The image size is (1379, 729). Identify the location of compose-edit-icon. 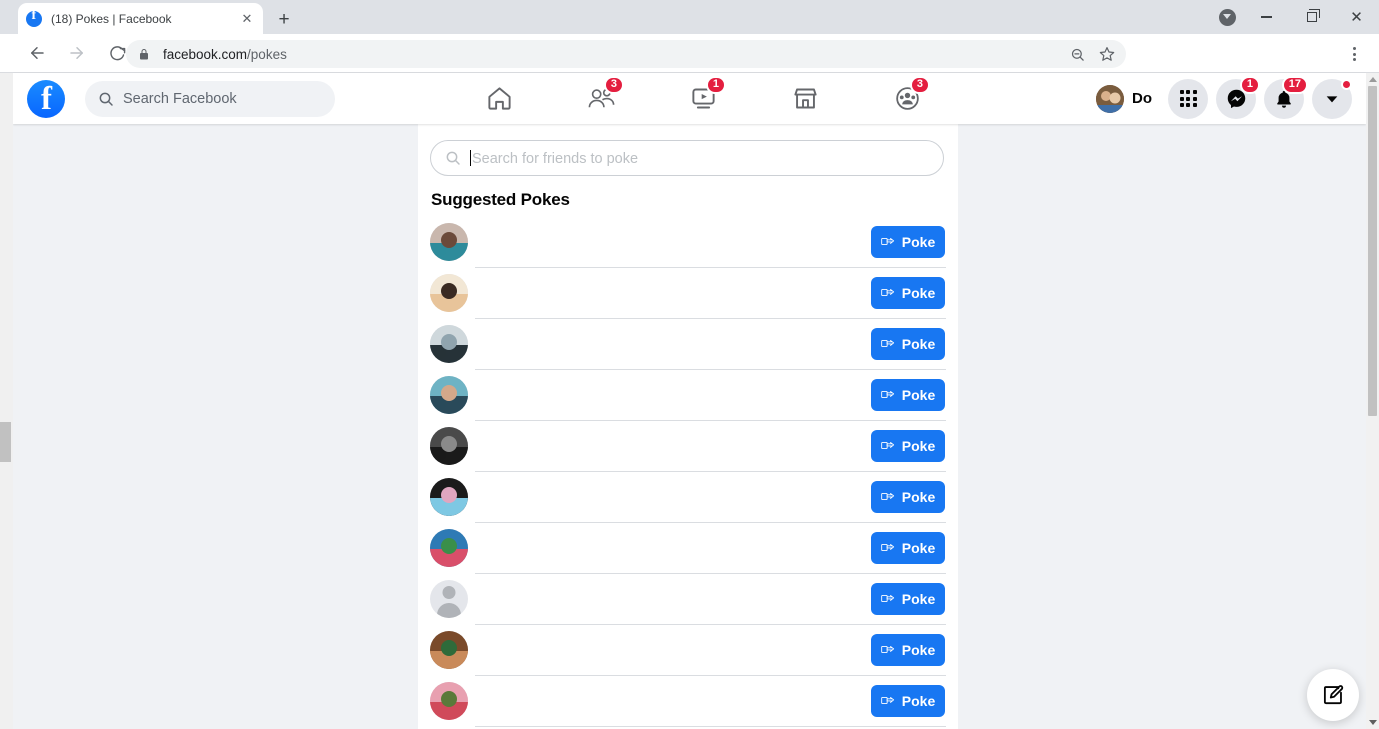
(1333, 695).